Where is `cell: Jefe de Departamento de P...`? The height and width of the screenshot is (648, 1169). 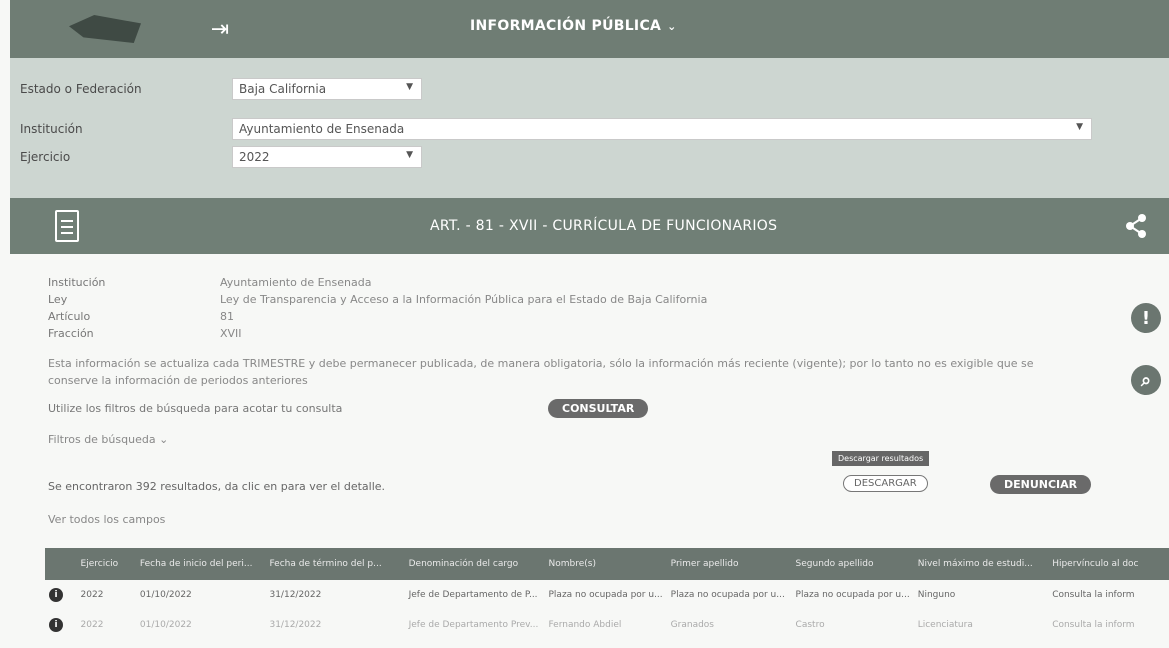 cell: Jefe de Departamento de P... is located at coordinates (473, 595).